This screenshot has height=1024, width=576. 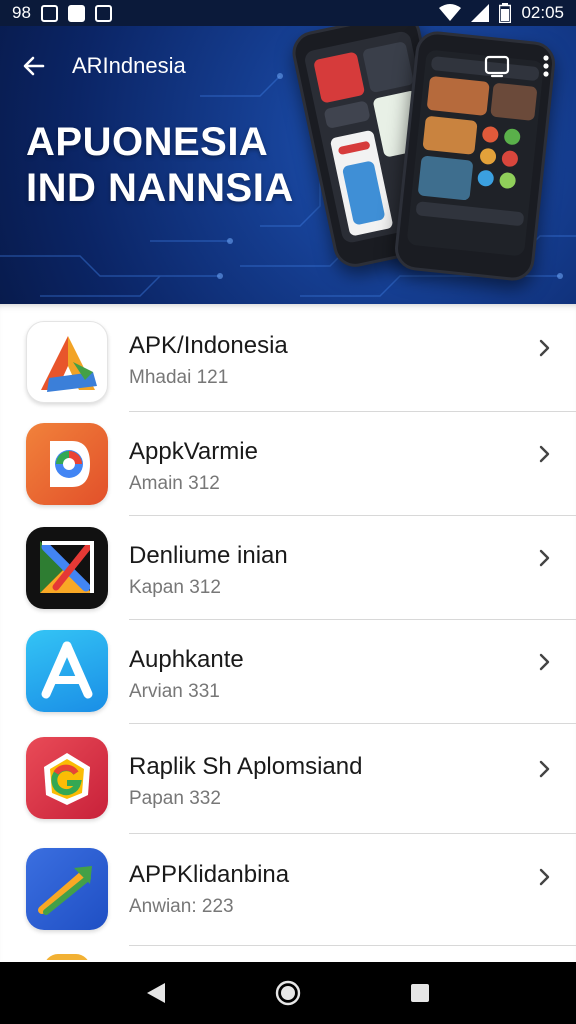 I want to click on more-vert-icon, so click(x=546, y=66).